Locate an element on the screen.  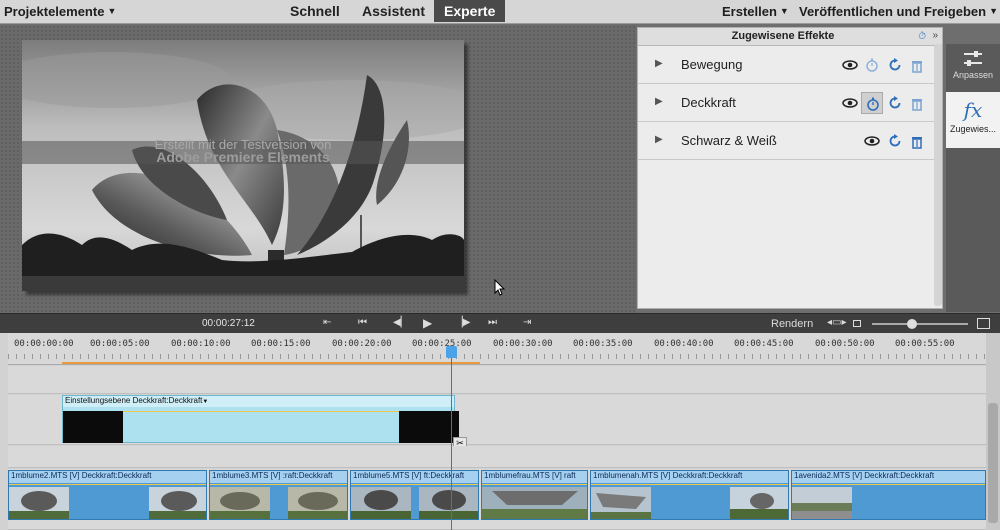
effects-panel-header: Zugewisene Effekte ⏱ » is located at coordinates (790, 37).